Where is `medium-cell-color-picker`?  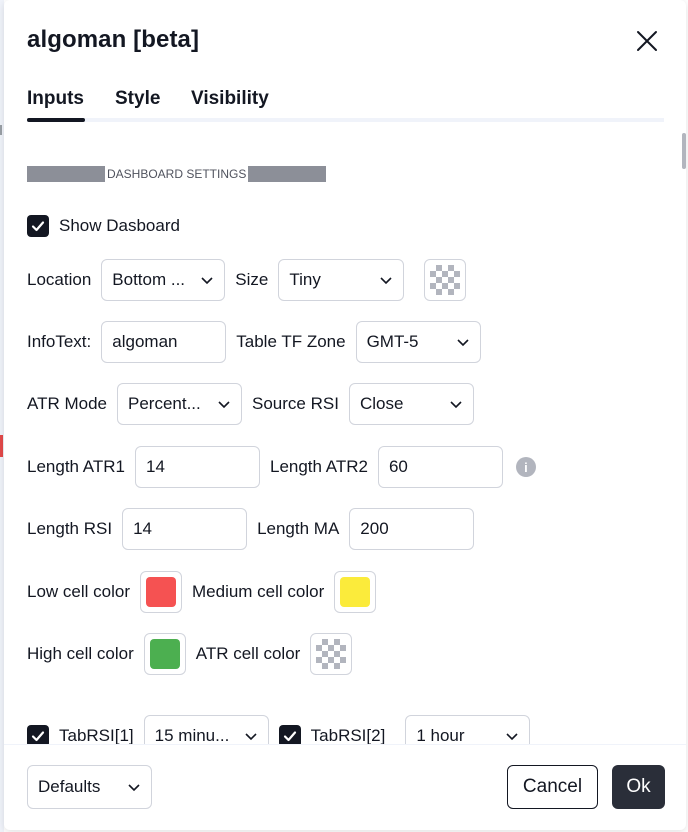
medium-cell-color-picker is located at coordinates (355, 592).